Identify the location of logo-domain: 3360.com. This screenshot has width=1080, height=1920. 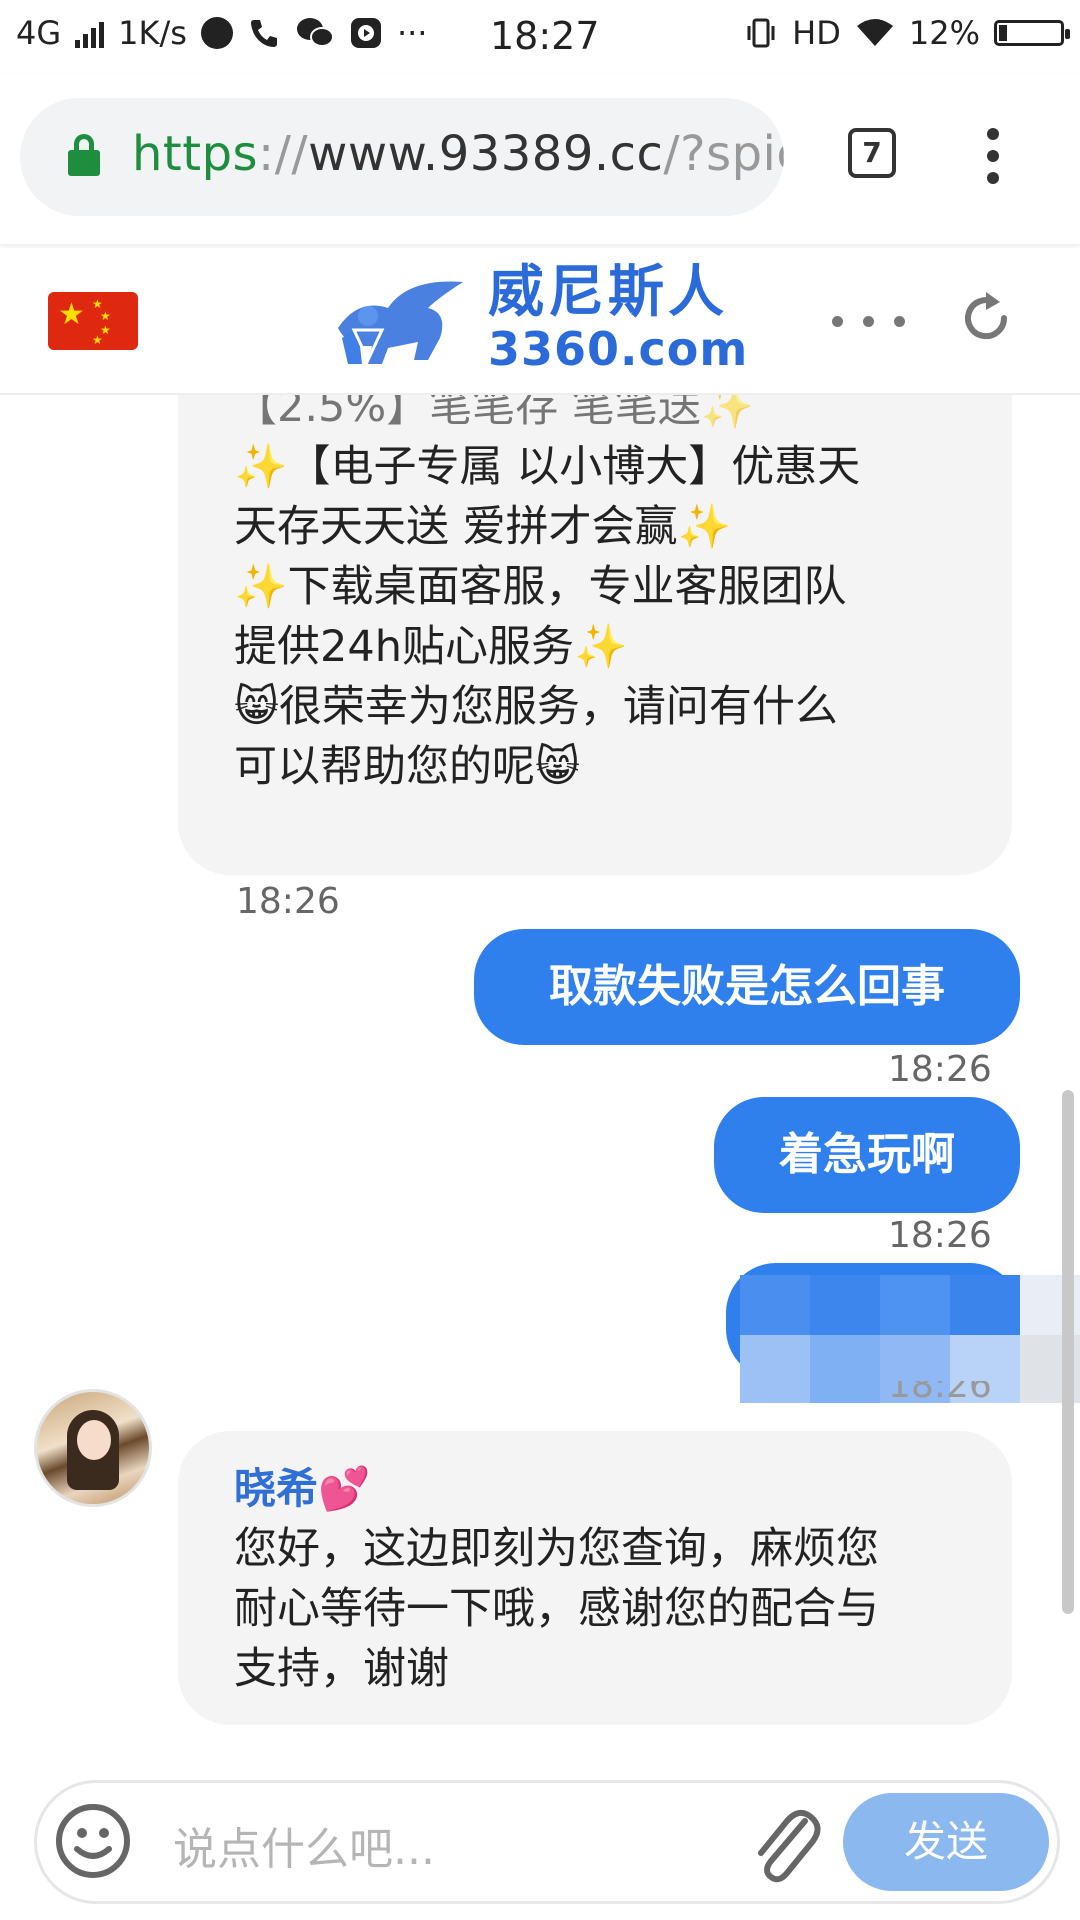
(618, 349).